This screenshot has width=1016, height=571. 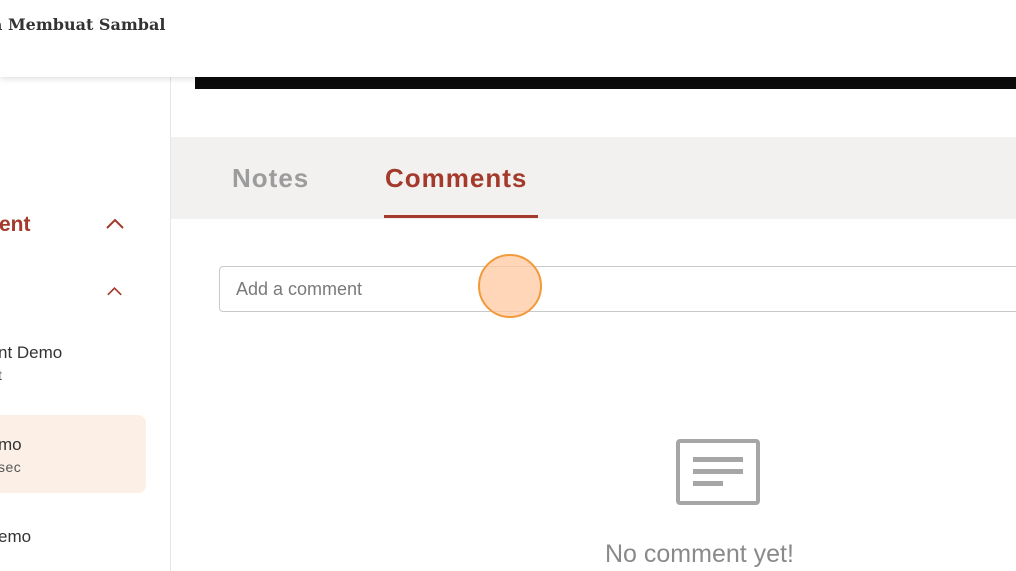 What do you see at coordinates (11, 444) in the screenshot?
I see `lesson-title: mo` at bounding box center [11, 444].